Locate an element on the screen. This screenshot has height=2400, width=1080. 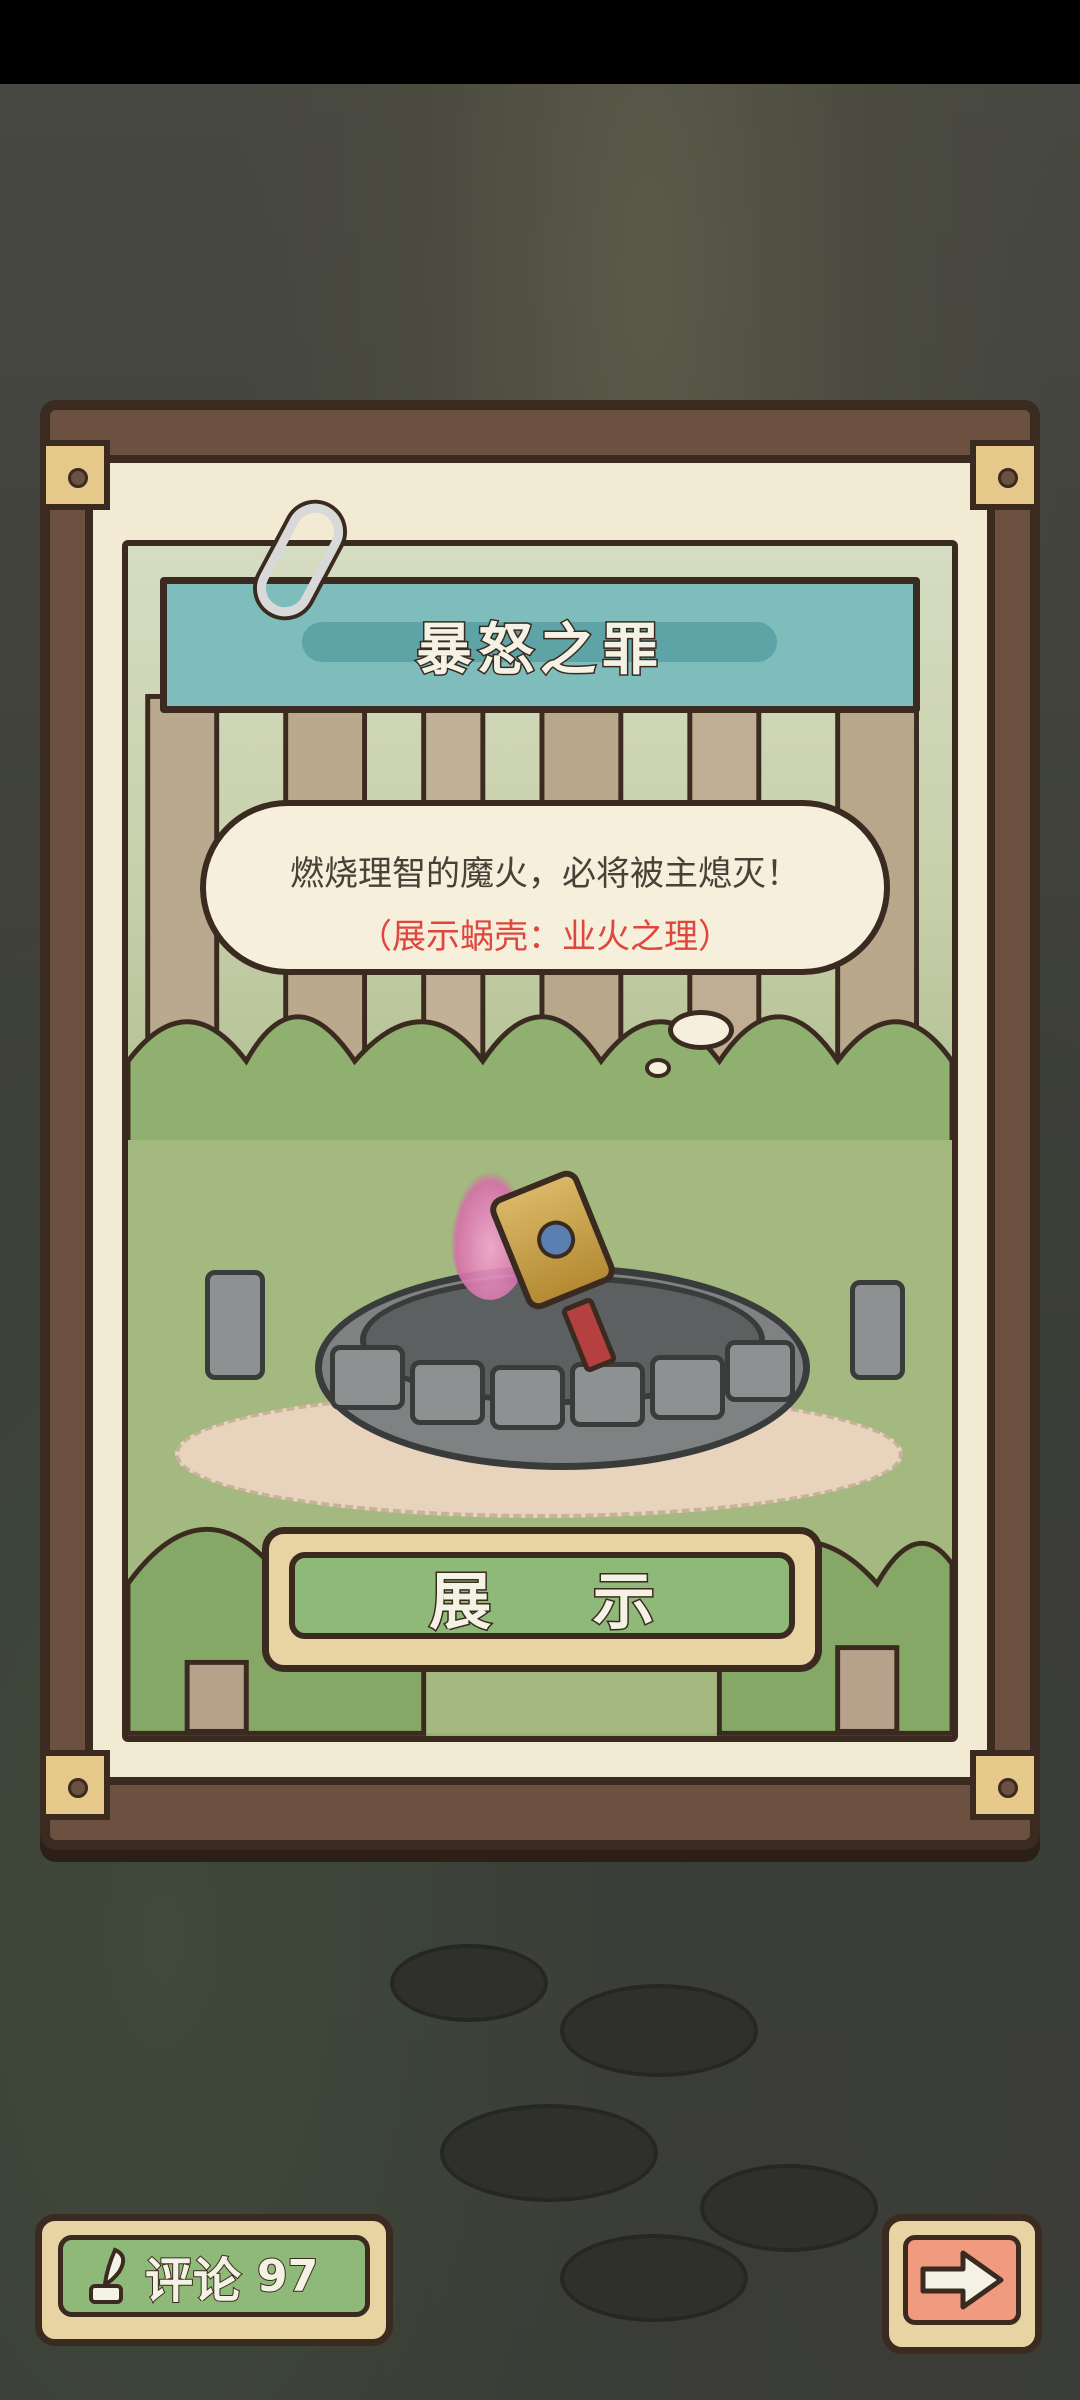
card-title: 暴怒之罪 is located at coordinates (539, 650).